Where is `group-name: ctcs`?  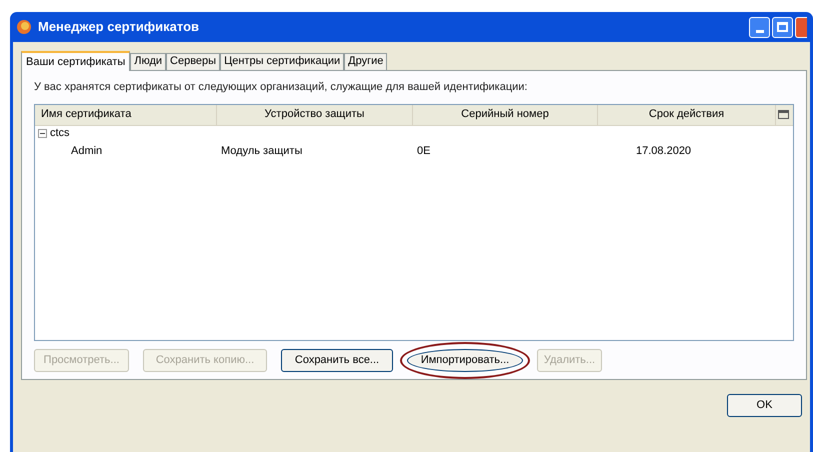 group-name: ctcs is located at coordinates (60, 133).